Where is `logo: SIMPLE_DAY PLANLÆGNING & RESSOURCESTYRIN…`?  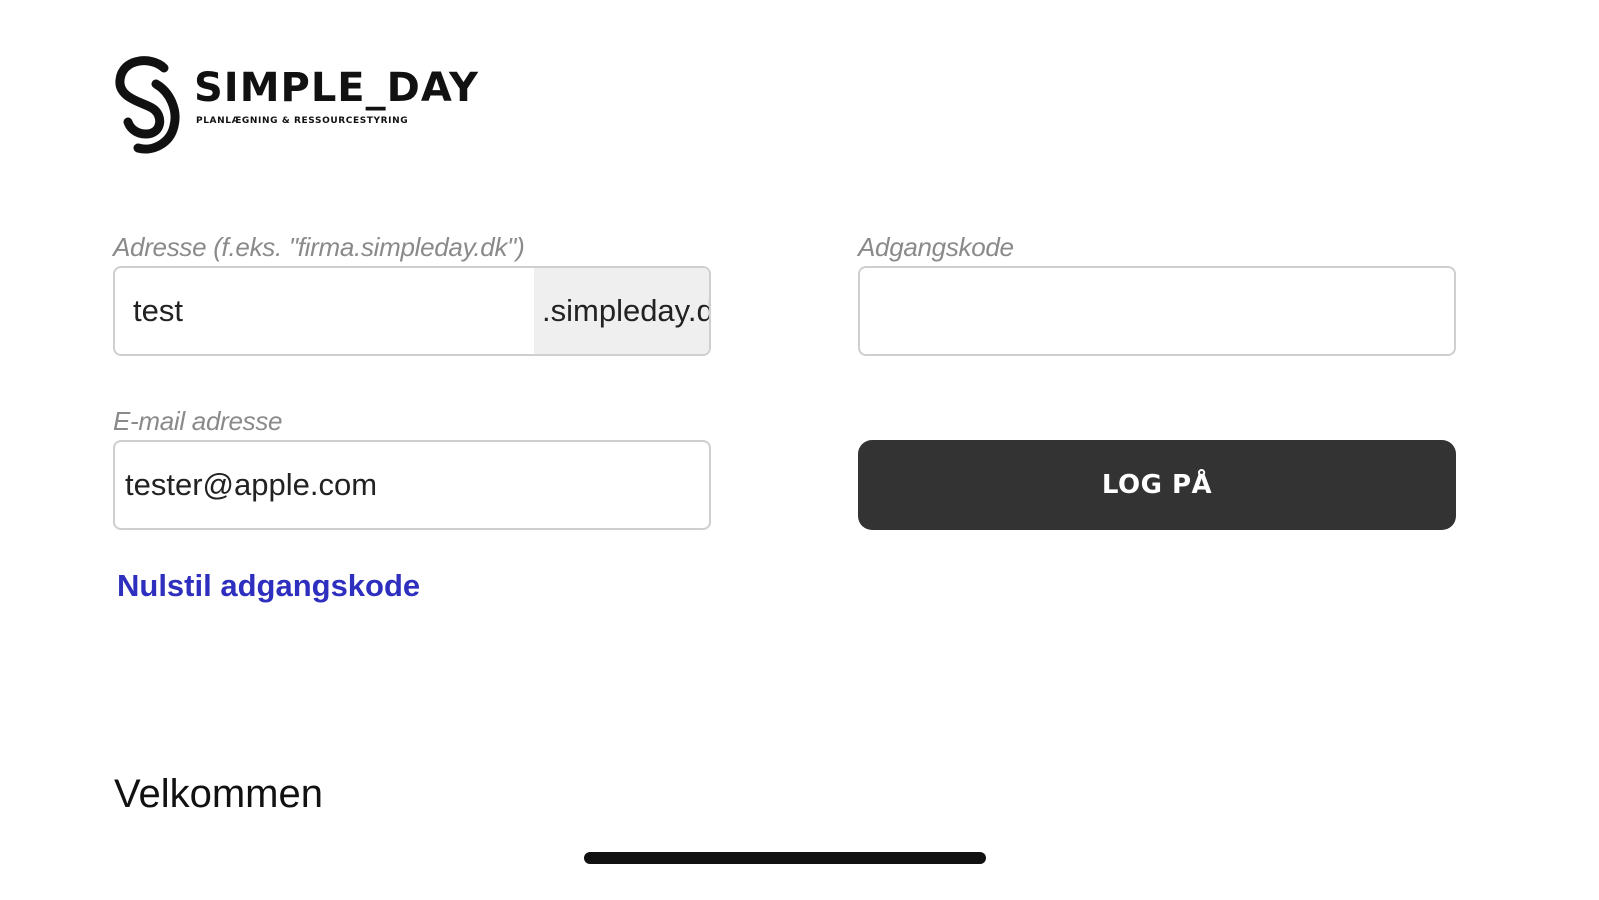 logo: SIMPLE_DAY PLANLÆGNING & RESSOURCESTYRIN… is located at coordinates (295, 104).